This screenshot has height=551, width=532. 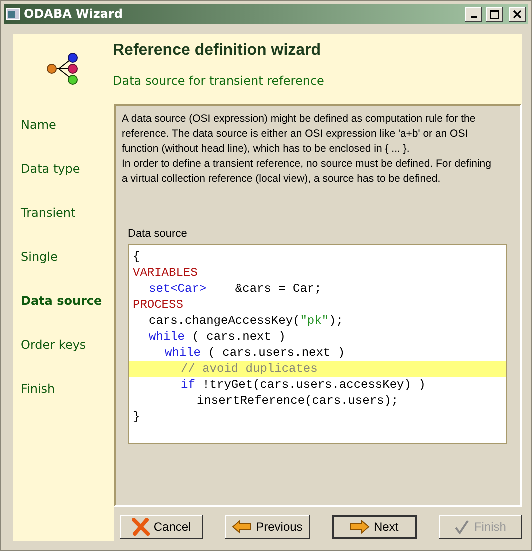 What do you see at coordinates (63, 214) in the screenshot?
I see `wizard-step: Transient` at bounding box center [63, 214].